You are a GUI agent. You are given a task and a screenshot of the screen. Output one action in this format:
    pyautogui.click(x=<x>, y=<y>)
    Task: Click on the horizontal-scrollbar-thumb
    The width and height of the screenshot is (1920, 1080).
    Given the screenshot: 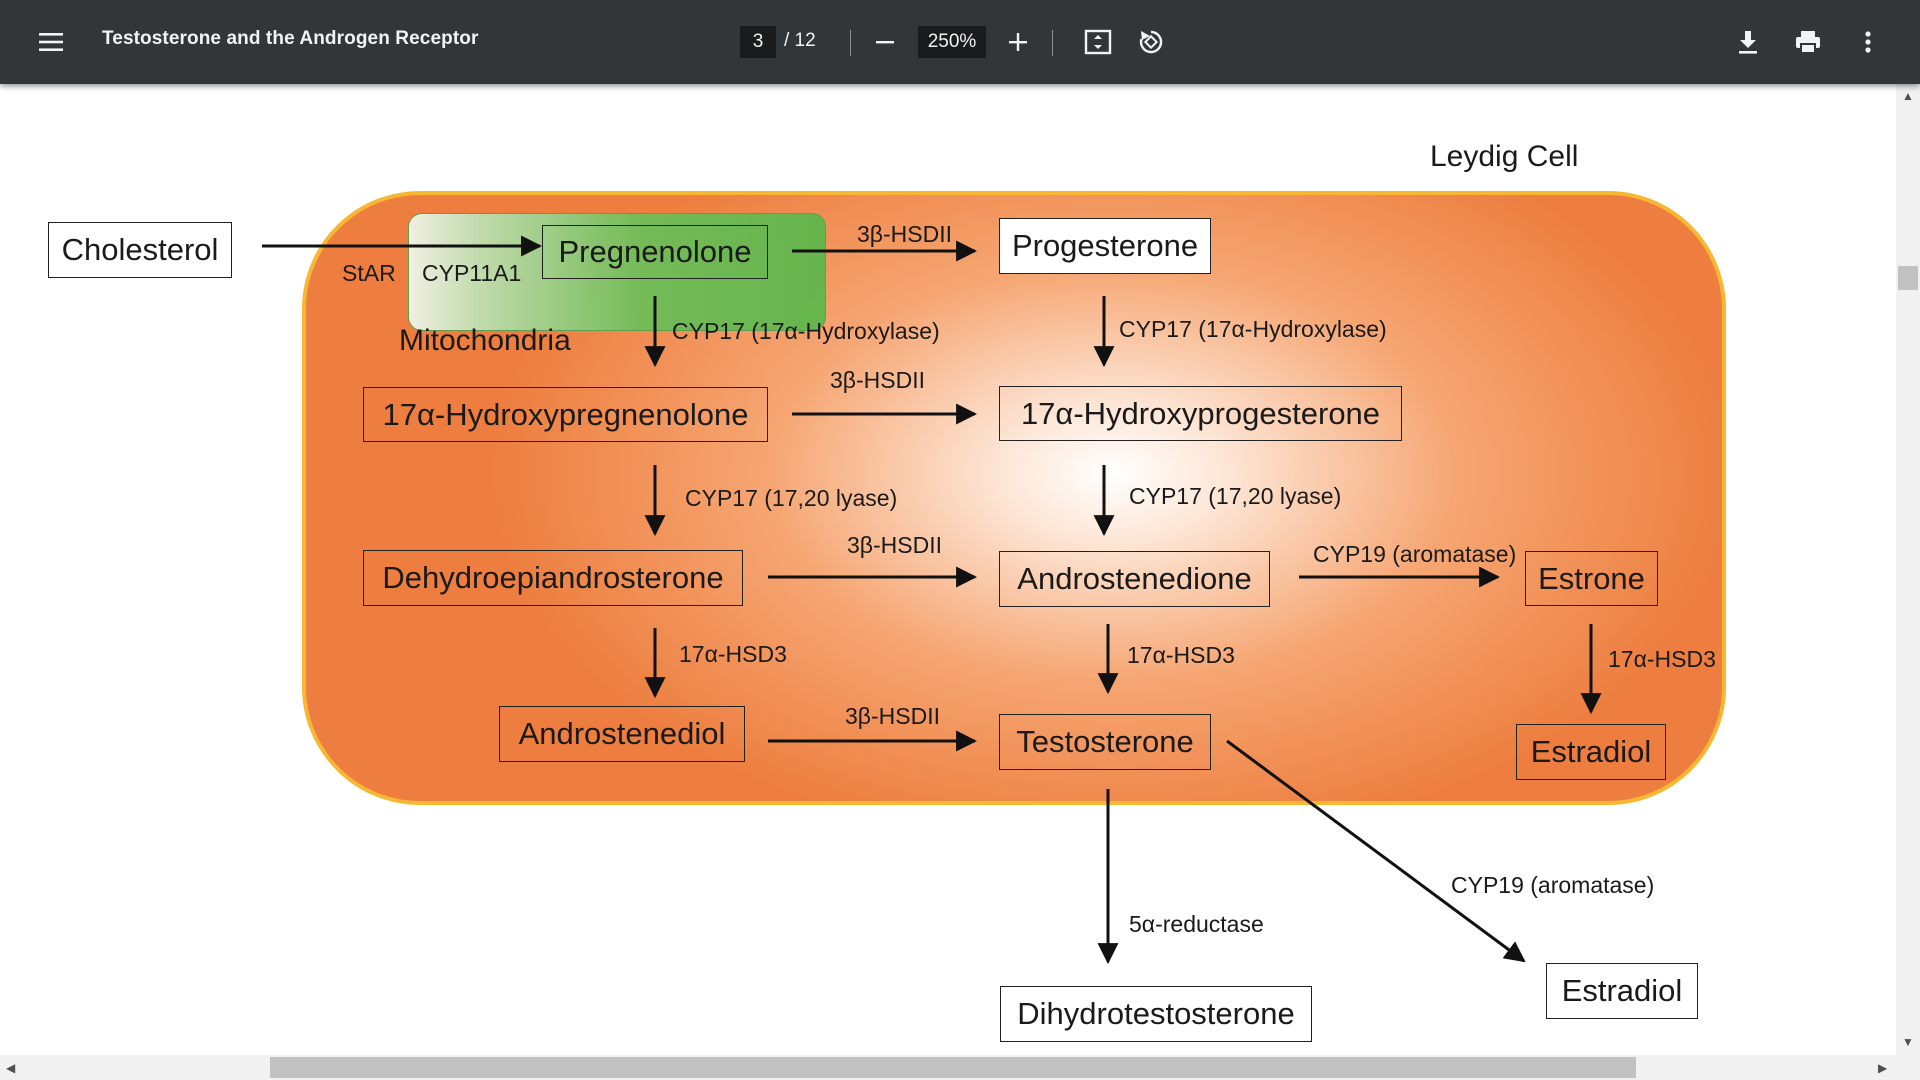 What is the action you would take?
    pyautogui.click(x=953, y=1067)
    